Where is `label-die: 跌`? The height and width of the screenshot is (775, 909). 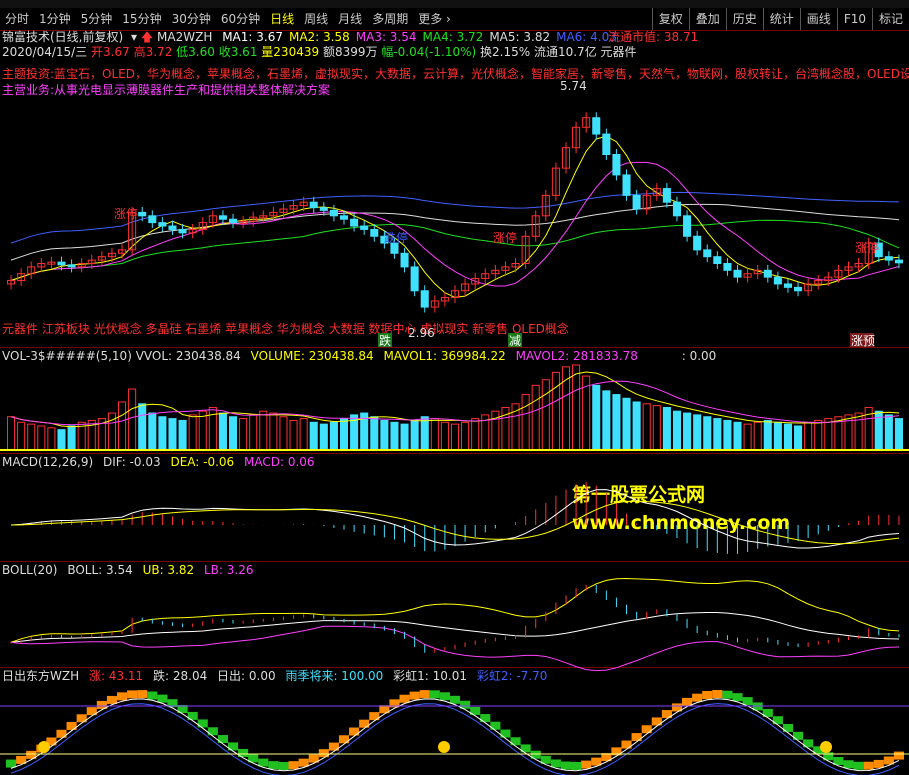
label-die: 跌 is located at coordinates (385, 340).